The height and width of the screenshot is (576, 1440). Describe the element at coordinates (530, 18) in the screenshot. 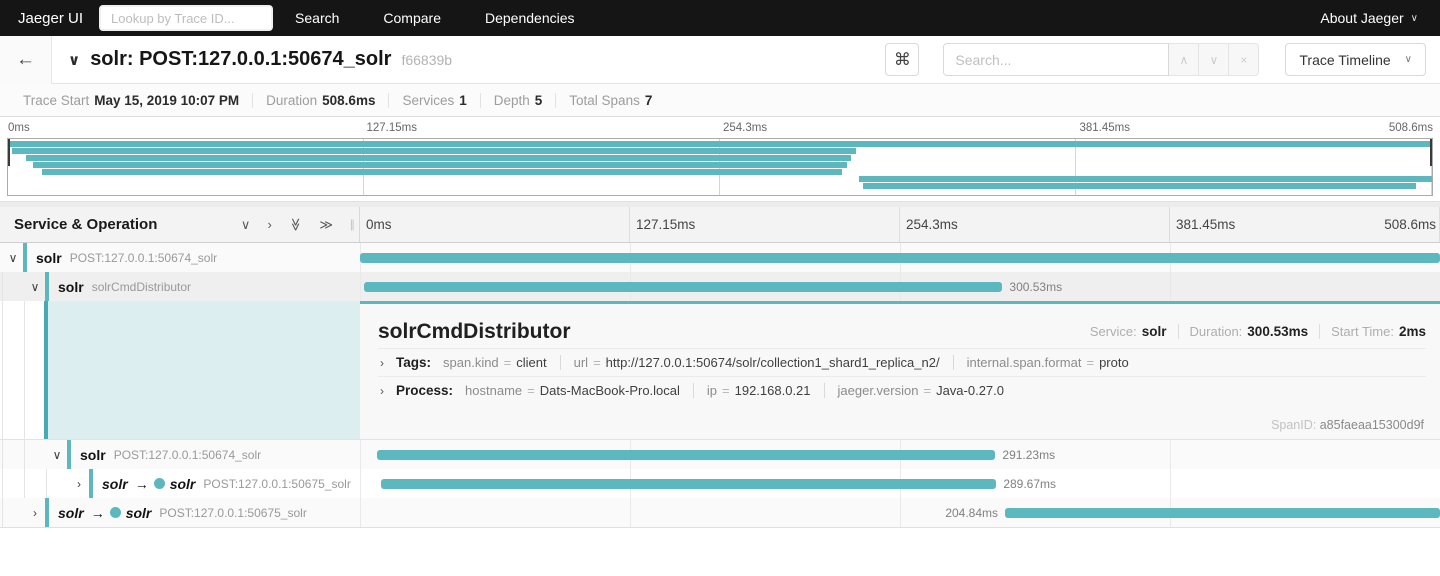

I see `nav-item-dependencies: Dependencies` at that location.